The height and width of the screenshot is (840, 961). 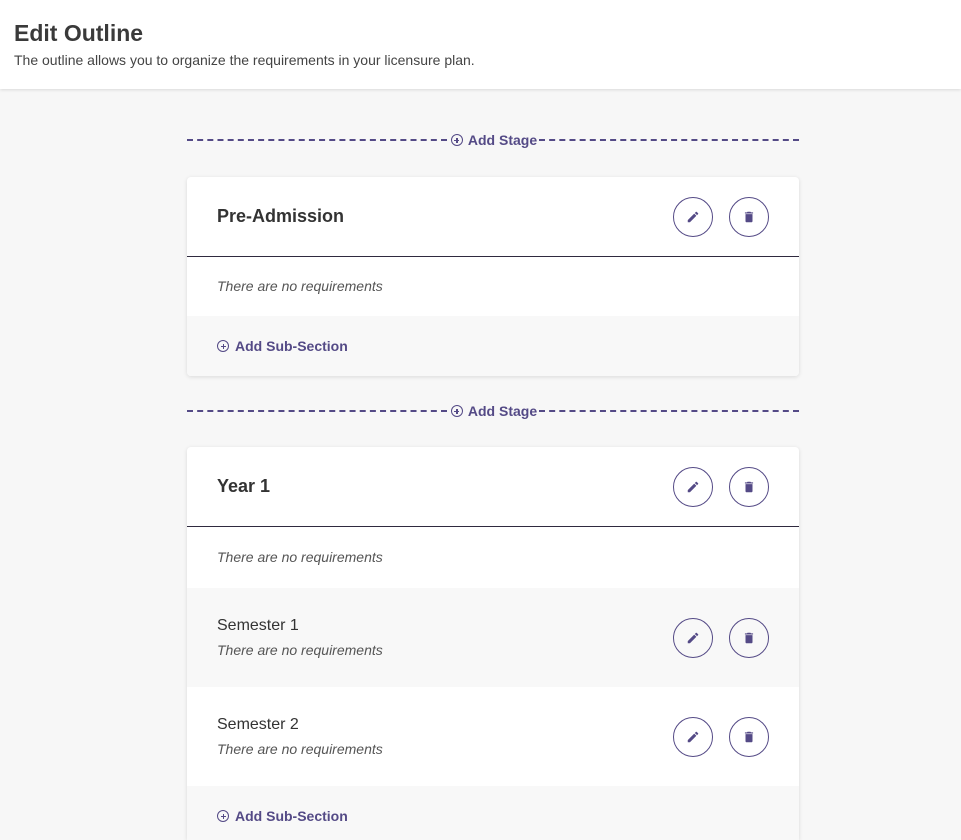 What do you see at coordinates (493, 736) in the screenshot?
I see `sub-section: Semester 2 There are no requirements` at bounding box center [493, 736].